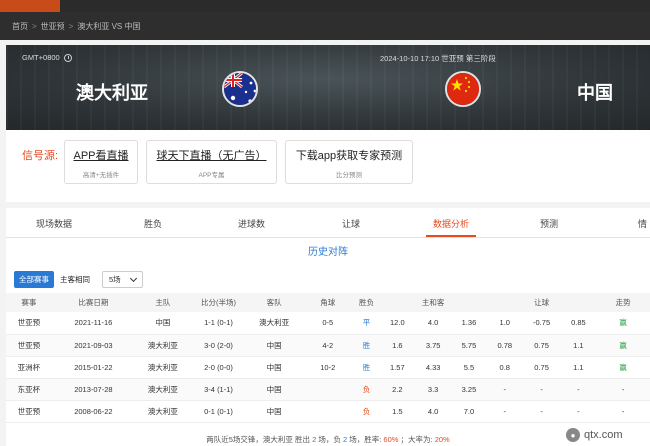 The width and height of the screenshot is (650, 446). I want to click on top-stripe, so click(325, 6).